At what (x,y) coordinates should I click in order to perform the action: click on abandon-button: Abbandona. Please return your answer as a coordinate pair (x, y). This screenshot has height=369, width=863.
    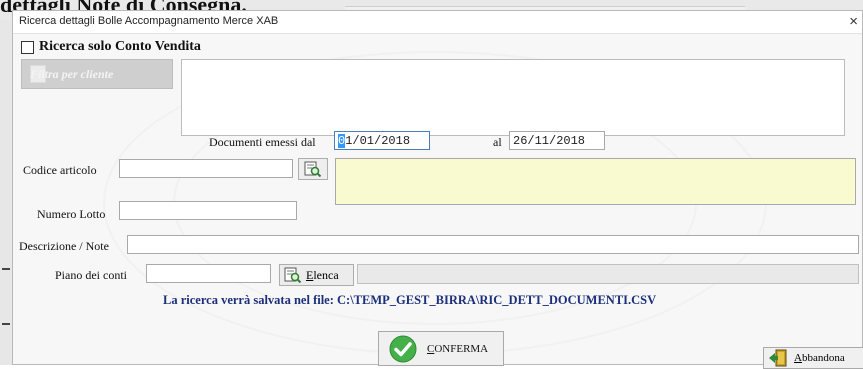
    Looking at the image, I should click on (813, 358).